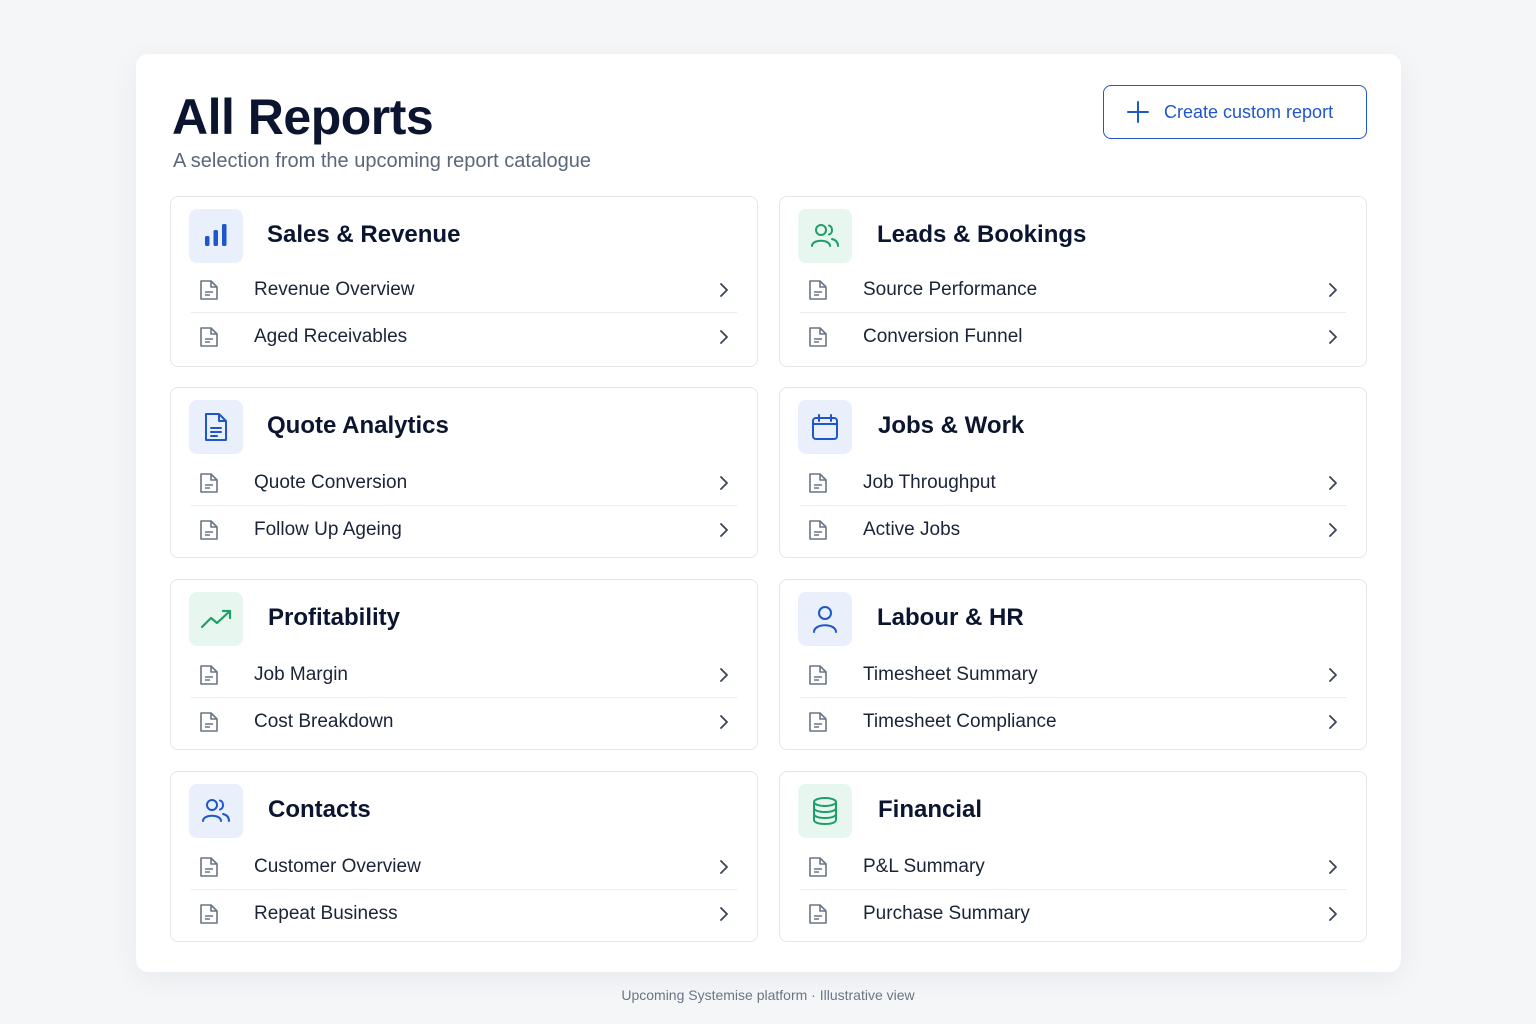 This screenshot has width=1536, height=1024. I want to click on calendar-icon, so click(825, 427).